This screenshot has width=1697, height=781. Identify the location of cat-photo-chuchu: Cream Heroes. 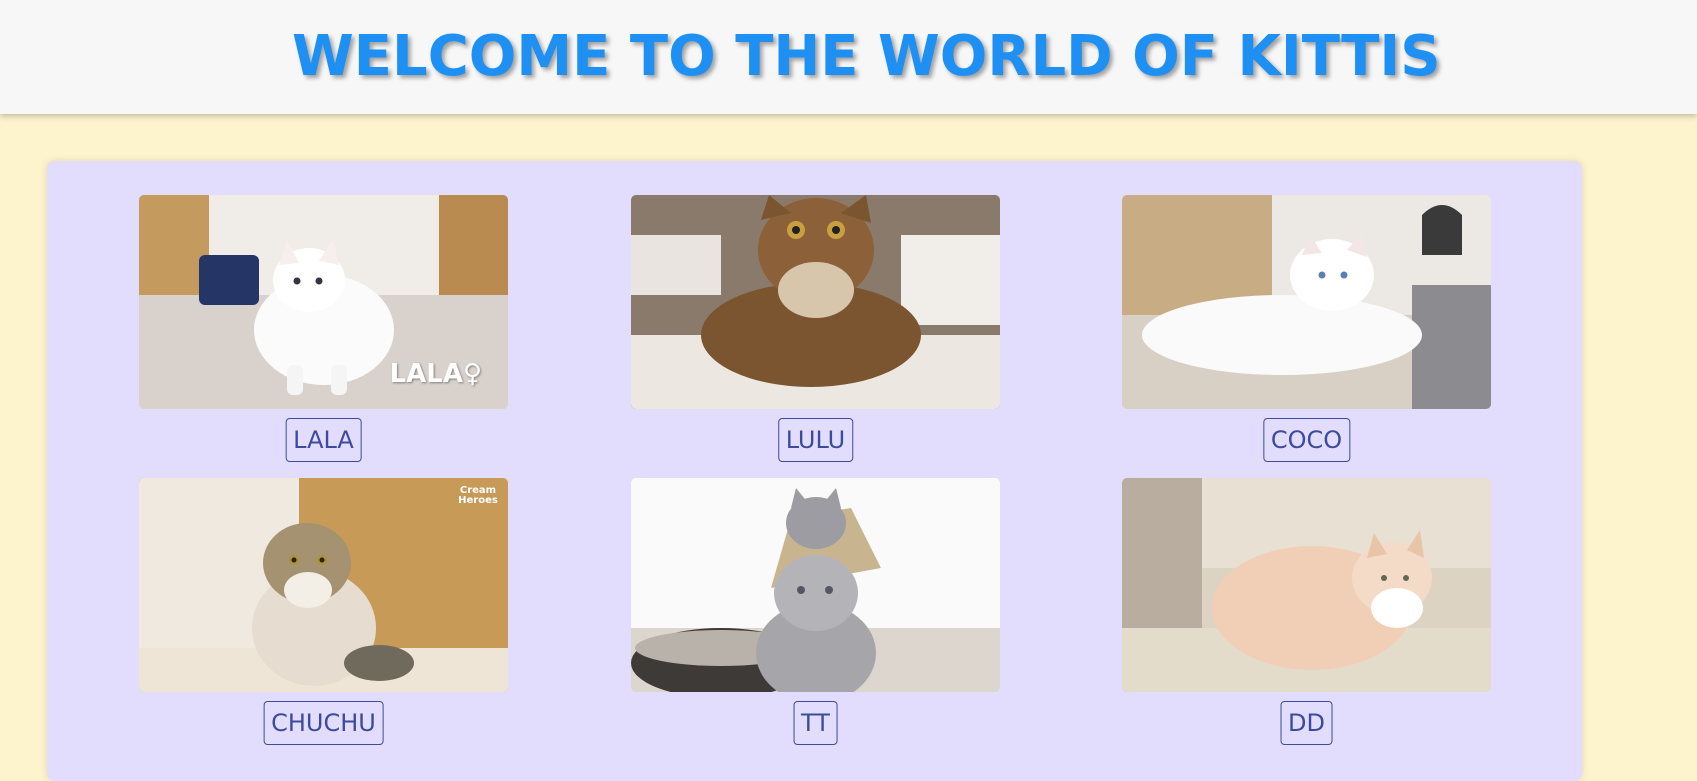
(323, 585).